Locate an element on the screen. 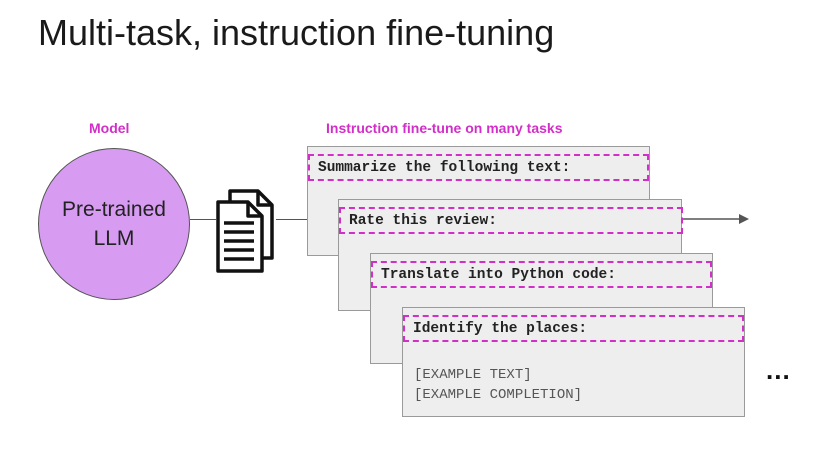 Image resolution: width=830 pixels, height=458 pixels. example-completion: [EXAMPLE COMPLETION] is located at coordinates (498, 395).